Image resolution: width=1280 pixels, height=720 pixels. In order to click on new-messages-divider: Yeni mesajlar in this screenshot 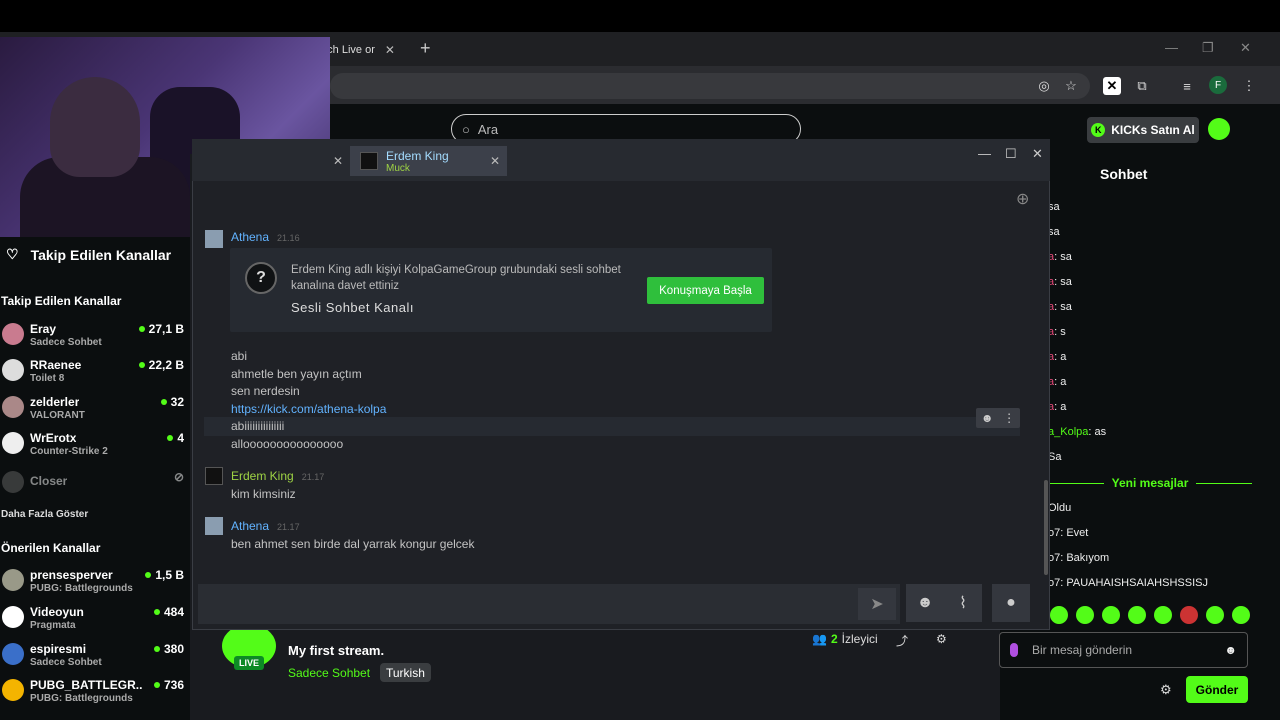, I will do `click(1150, 483)`.